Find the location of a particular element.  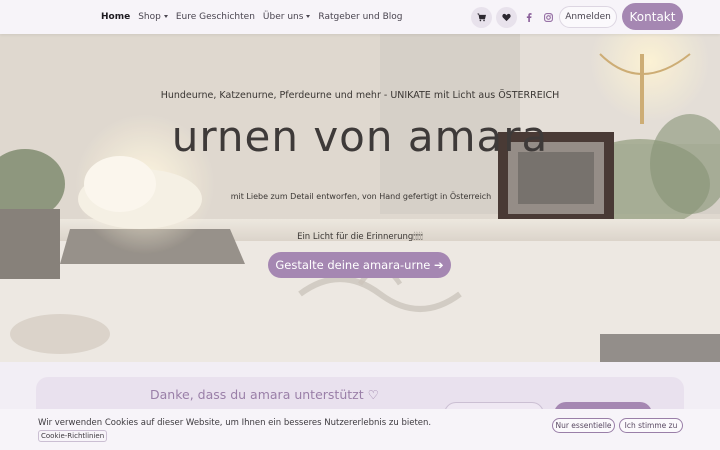

nav-item-blog: Ratgeber und Blog is located at coordinates (360, 17).